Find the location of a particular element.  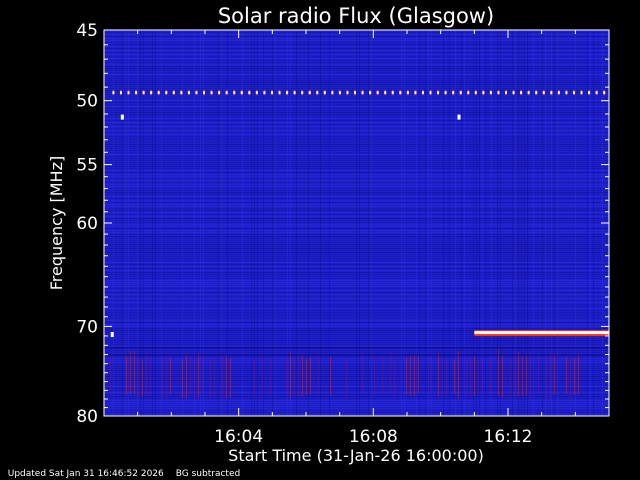

x-tick-label: 16:08 is located at coordinates (373, 437).